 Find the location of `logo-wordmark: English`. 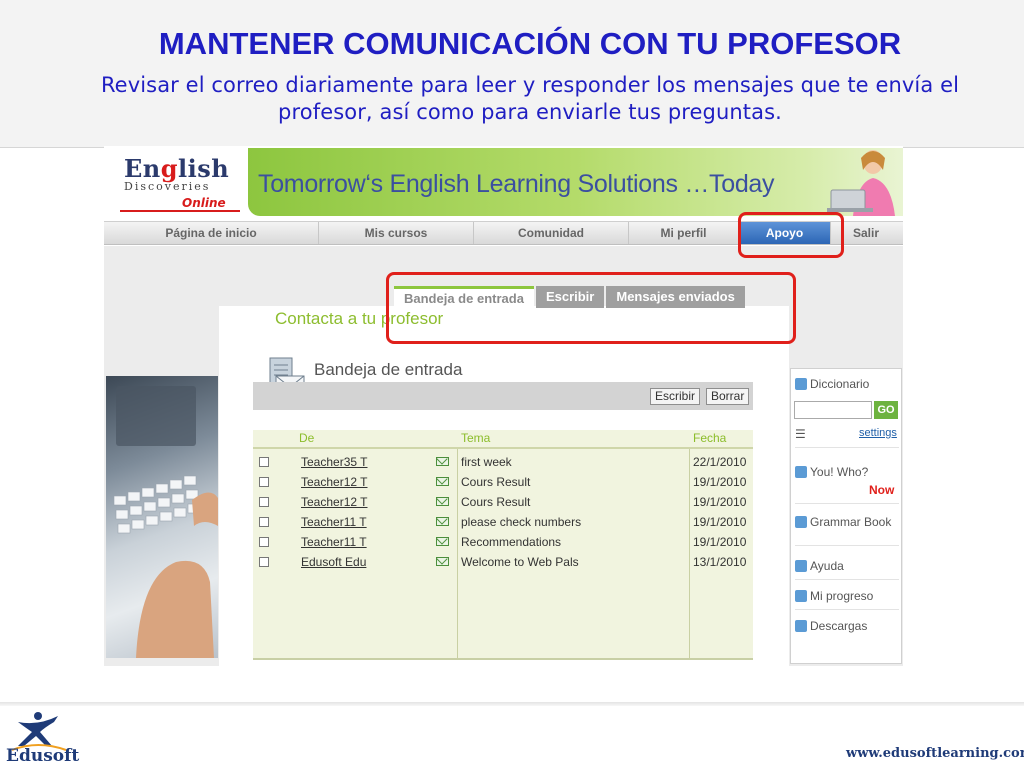

logo-wordmark: English is located at coordinates (177, 168).